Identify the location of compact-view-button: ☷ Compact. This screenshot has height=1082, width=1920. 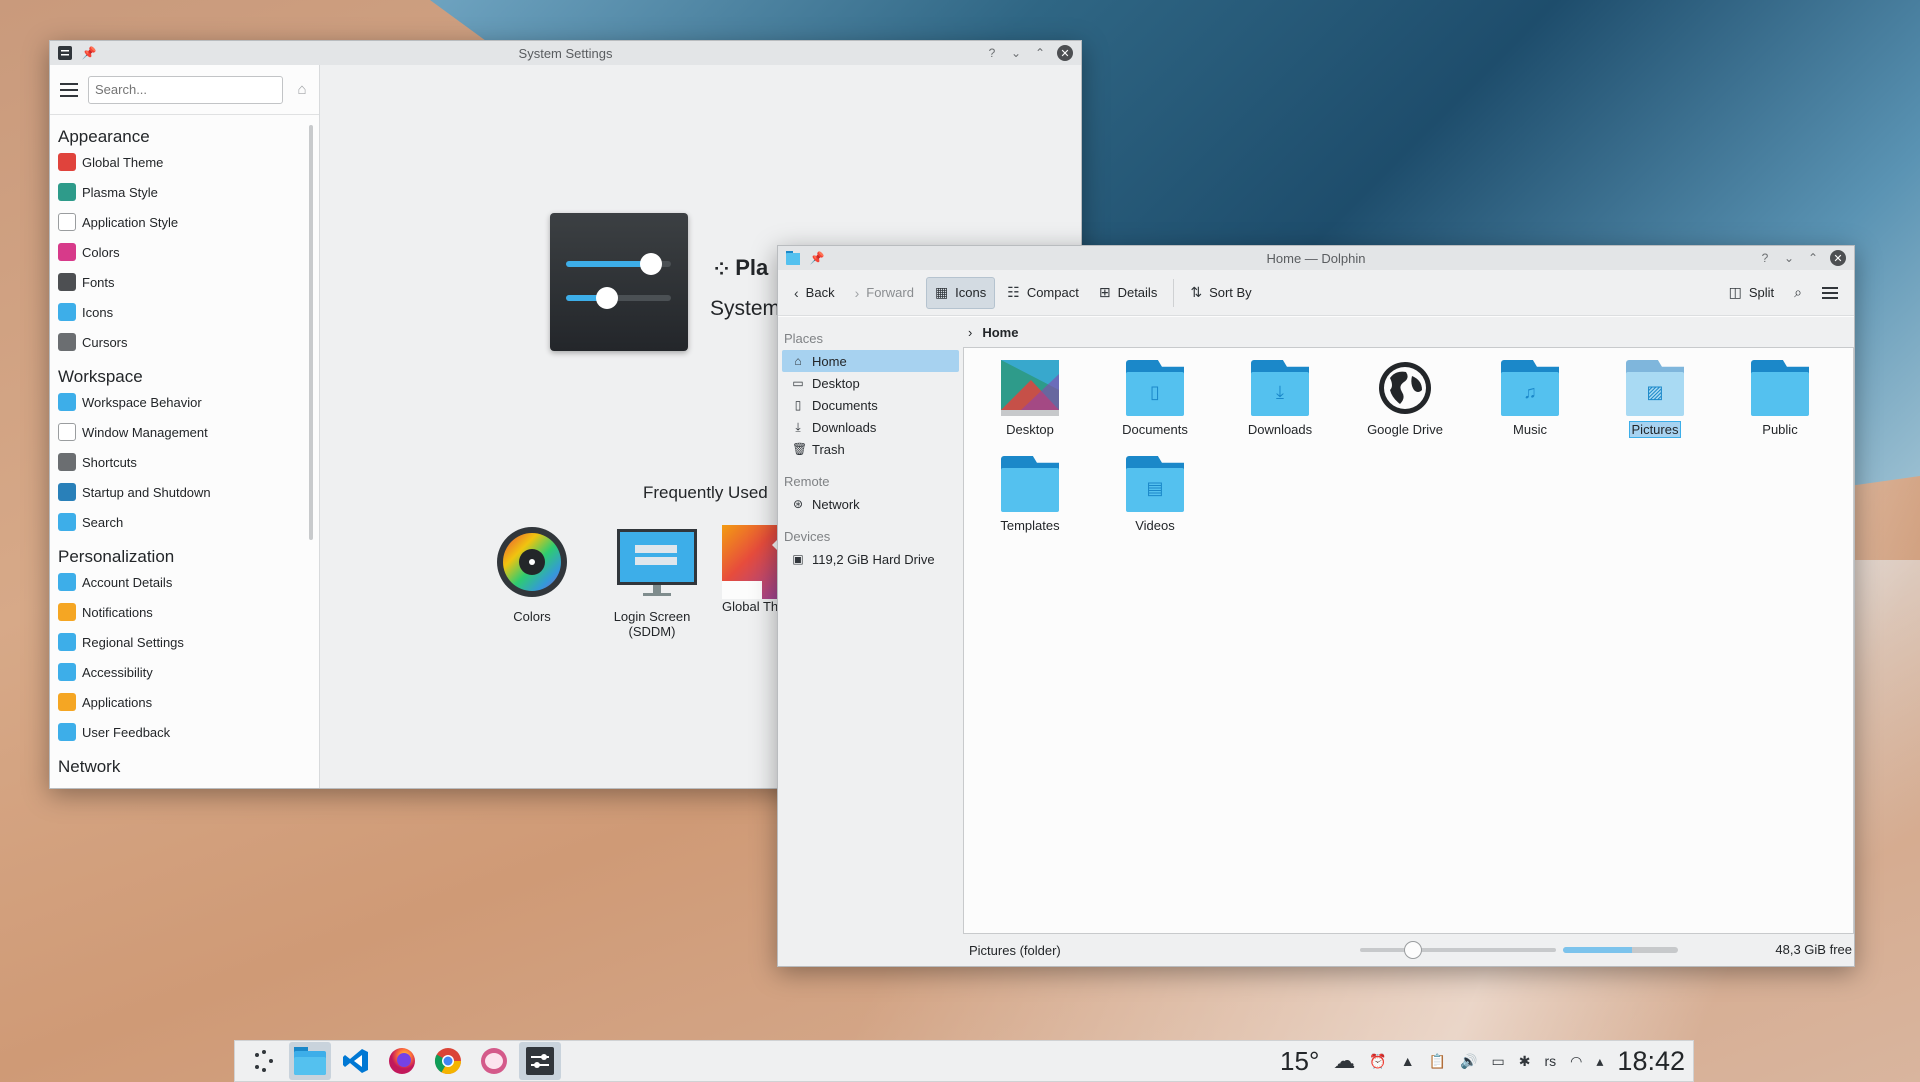
(1043, 293).